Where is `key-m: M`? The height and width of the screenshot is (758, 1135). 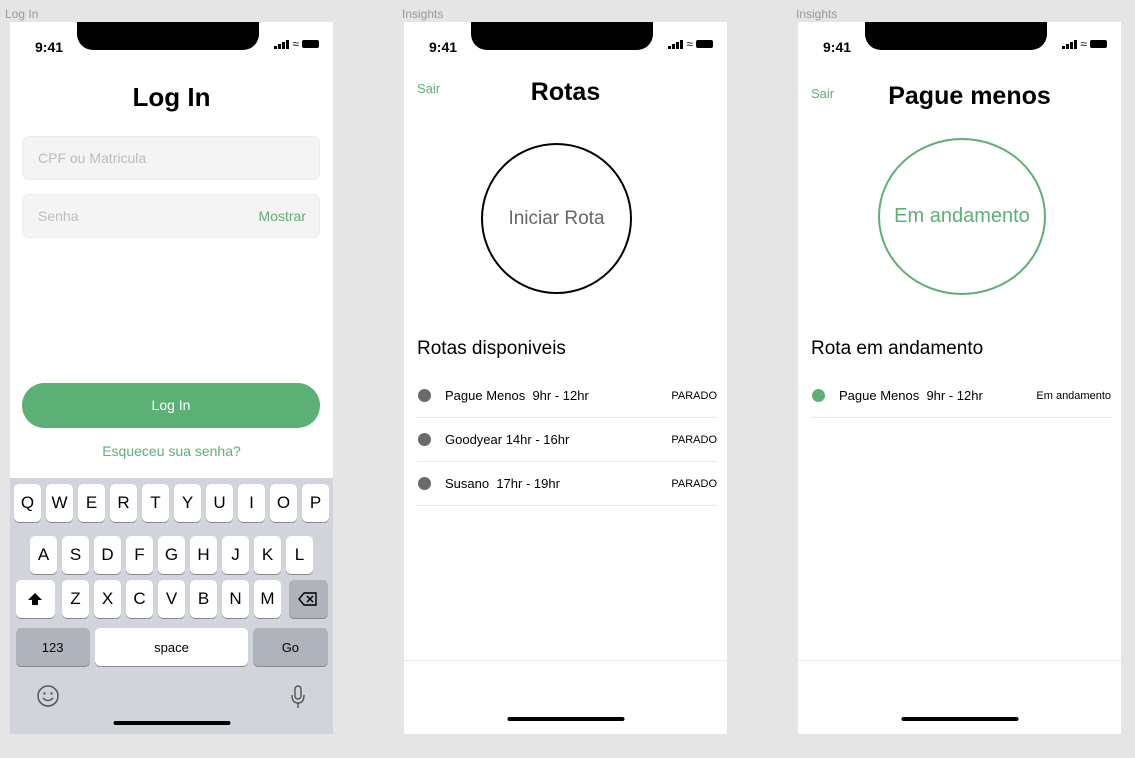
key-m: M is located at coordinates (267, 599).